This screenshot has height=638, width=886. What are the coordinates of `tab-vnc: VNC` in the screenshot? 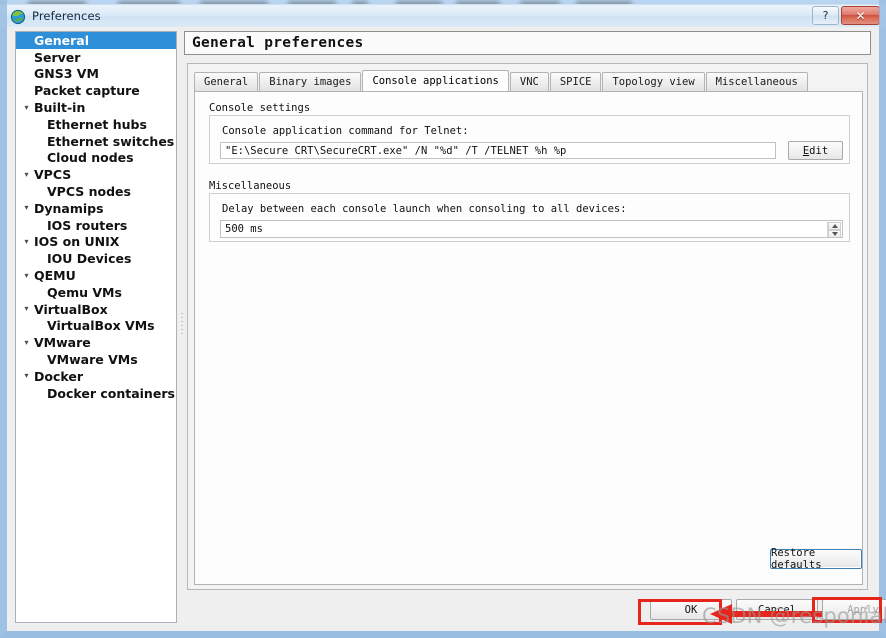 It's located at (529, 82).